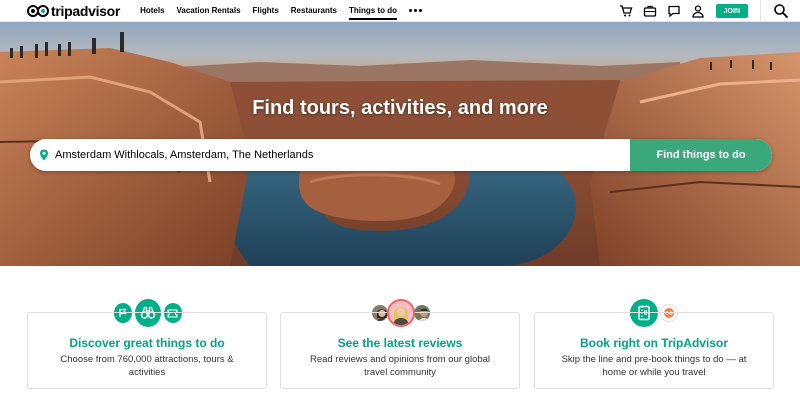 The height and width of the screenshot is (400, 800). What do you see at coordinates (373, 11) in the screenshot?
I see `nav-things-to-do: Things to do` at bounding box center [373, 11].